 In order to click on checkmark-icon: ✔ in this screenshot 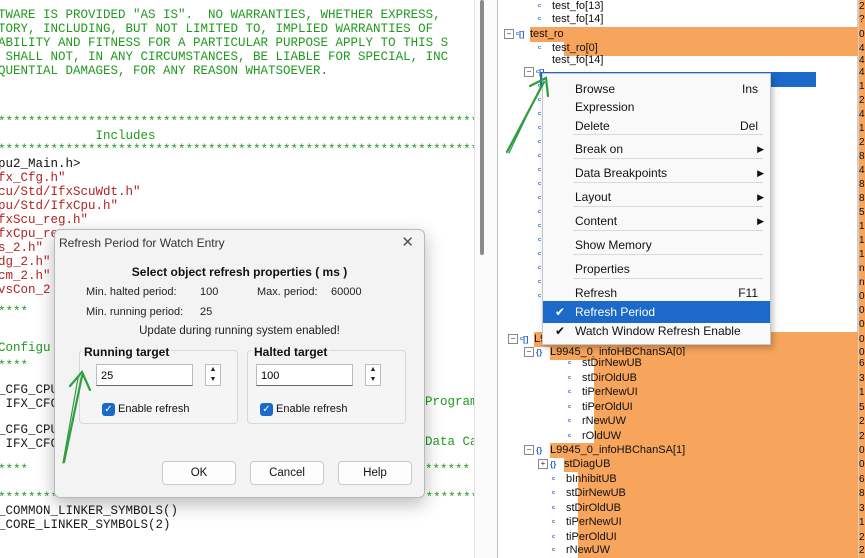, I will do `click(560, 331)`.